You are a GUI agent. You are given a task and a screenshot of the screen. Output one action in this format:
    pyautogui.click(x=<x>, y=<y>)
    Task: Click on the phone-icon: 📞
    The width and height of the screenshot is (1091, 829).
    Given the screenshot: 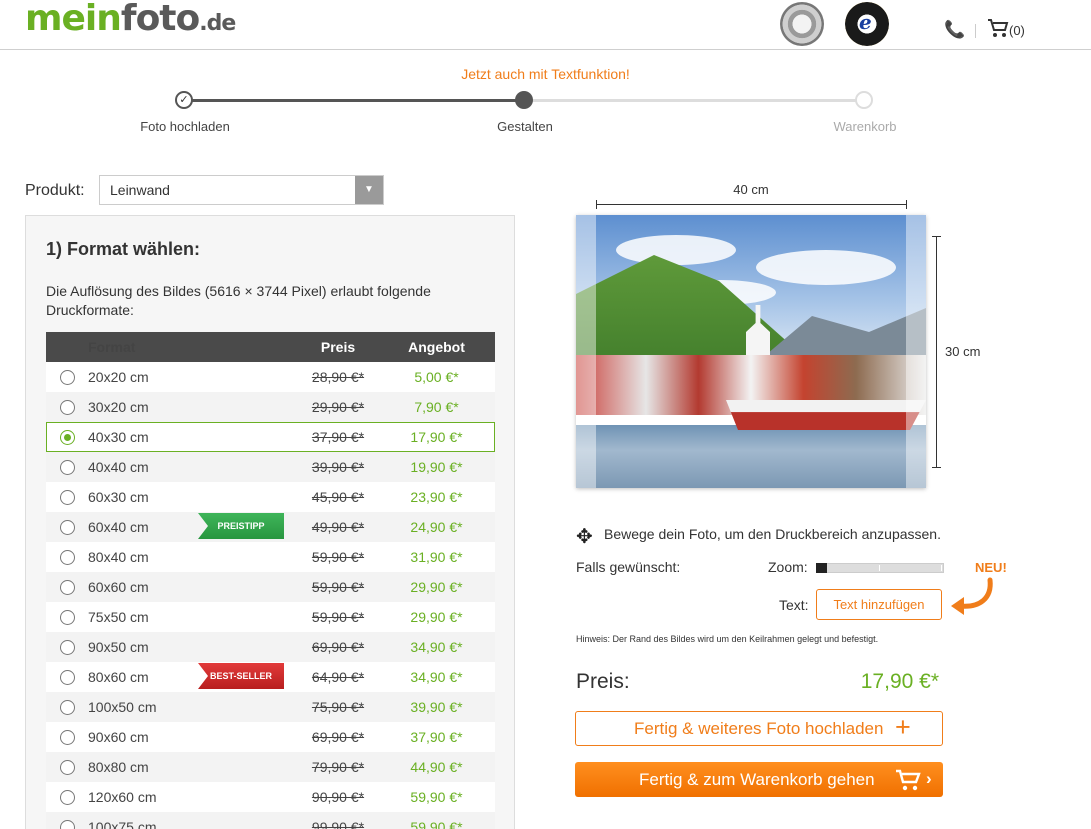 What is the action you would take?
    pyautogui.click(x=954, y=30)
    